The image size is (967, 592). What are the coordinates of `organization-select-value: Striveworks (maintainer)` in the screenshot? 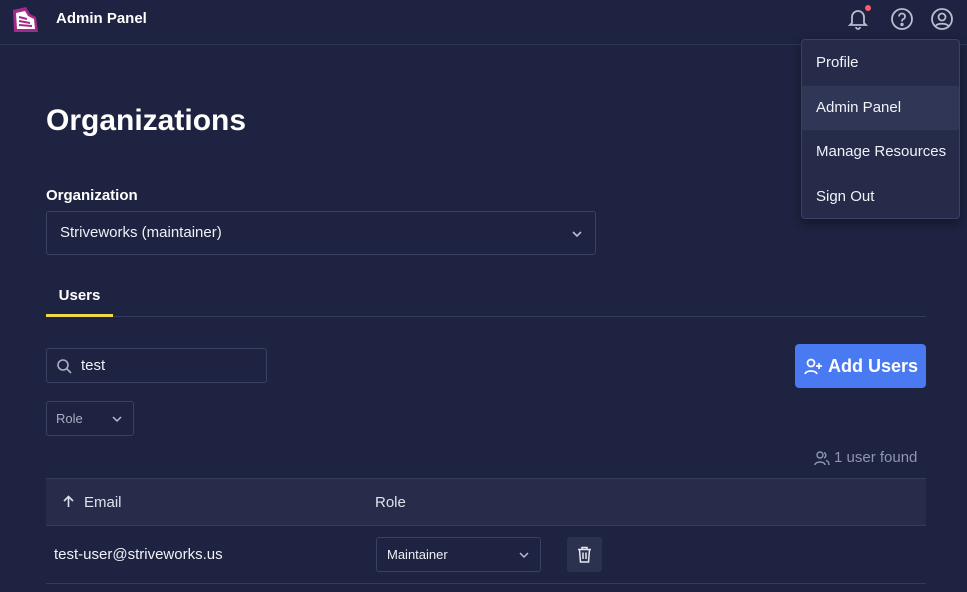 It's located at (141, 232).